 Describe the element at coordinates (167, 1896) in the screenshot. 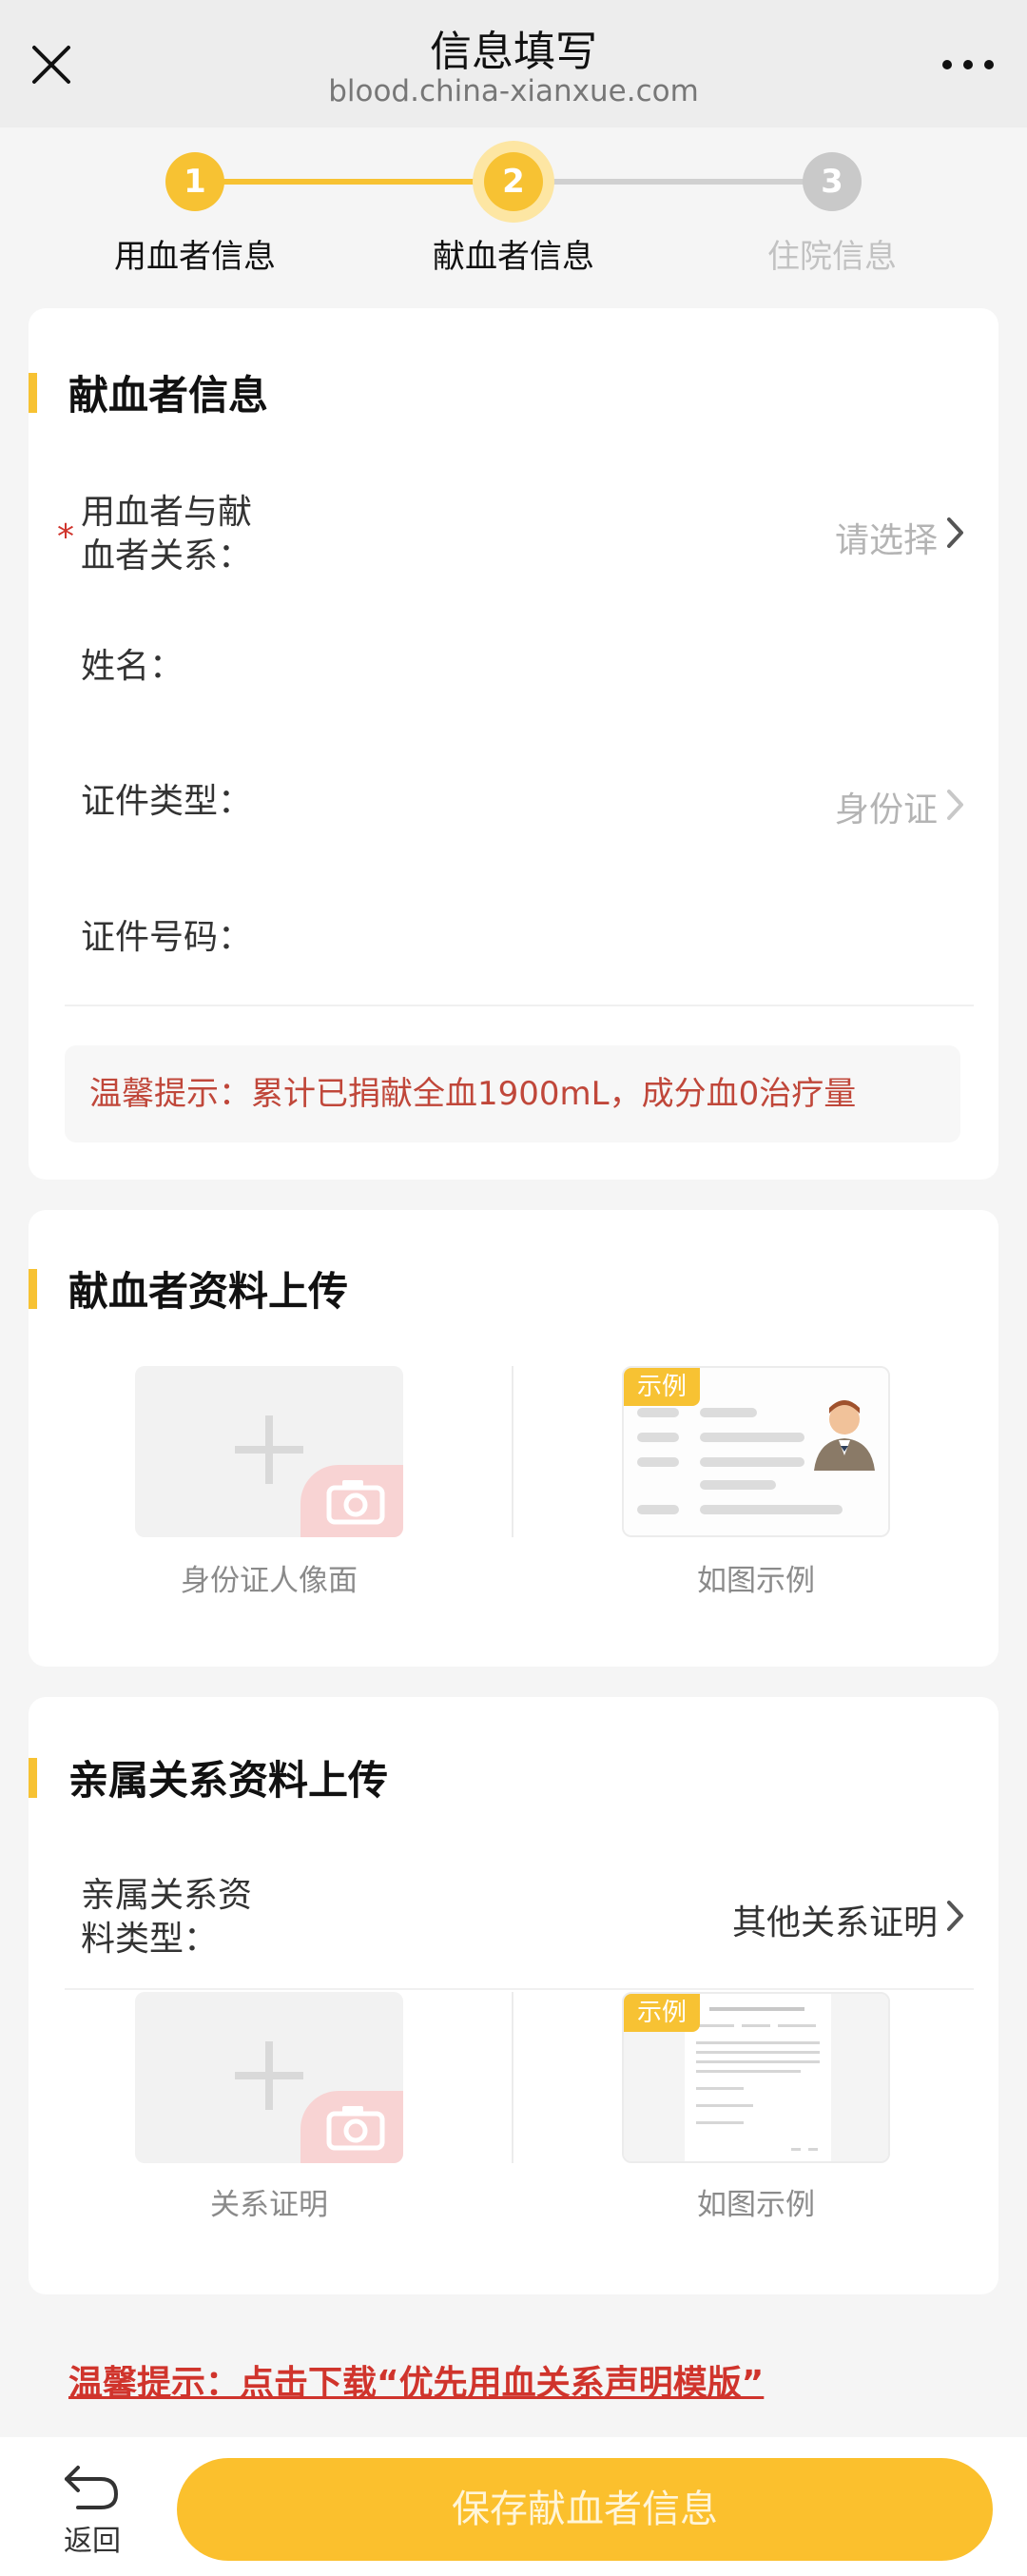

I see `relation-type-label-line1: 亲属关系资` at that location.